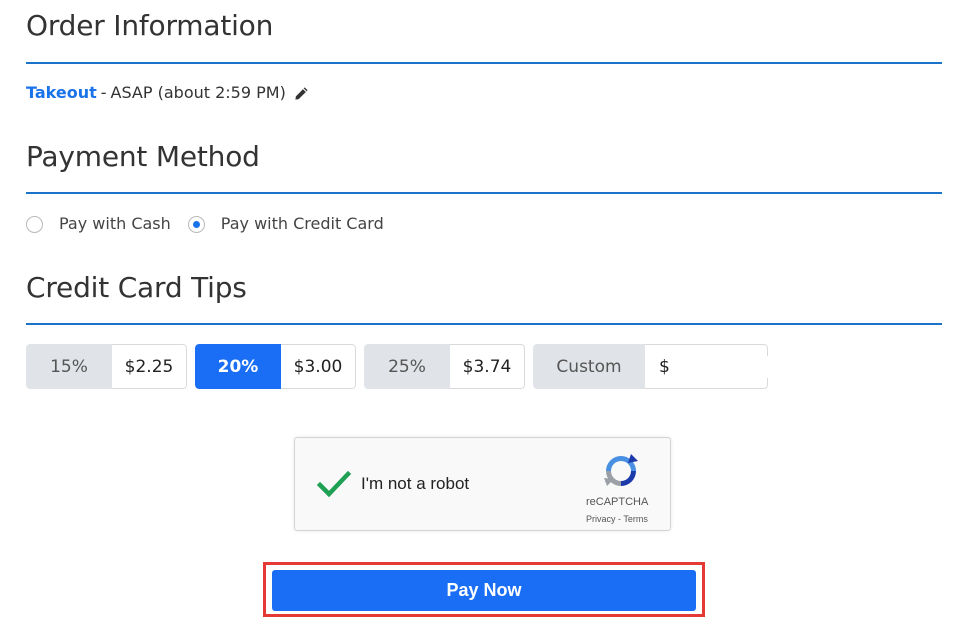  I want to click on recaptcha-label: I'm not a robot, so click(415, 483).